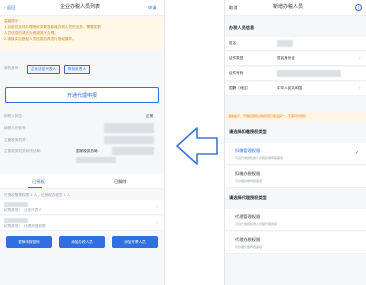  What do you see at coordinates (242, 27) in the screenshot?
I see `section-staff-info: 办税人员信息` at bounding box center [242, 27].